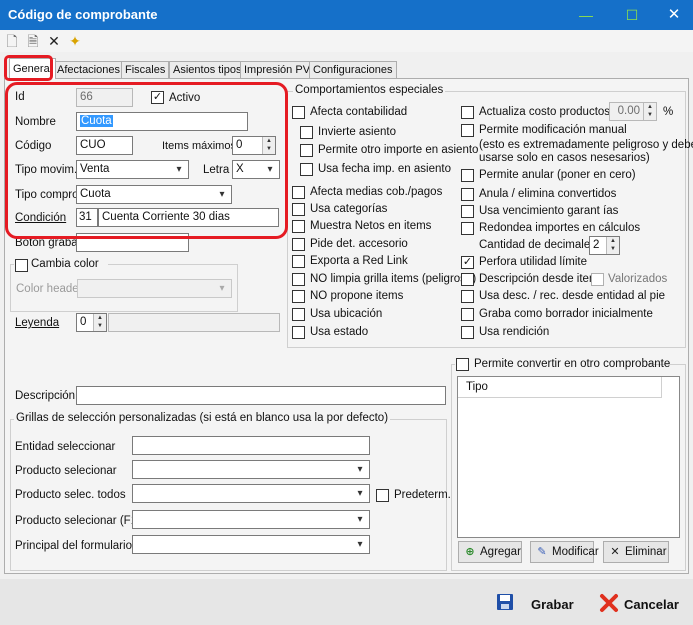 The width and height of the screenshot is (693, 625). Describe the element at coordinates (467, 130) in the screenshot. I see `permite-modificacion-checkbox` at that location.